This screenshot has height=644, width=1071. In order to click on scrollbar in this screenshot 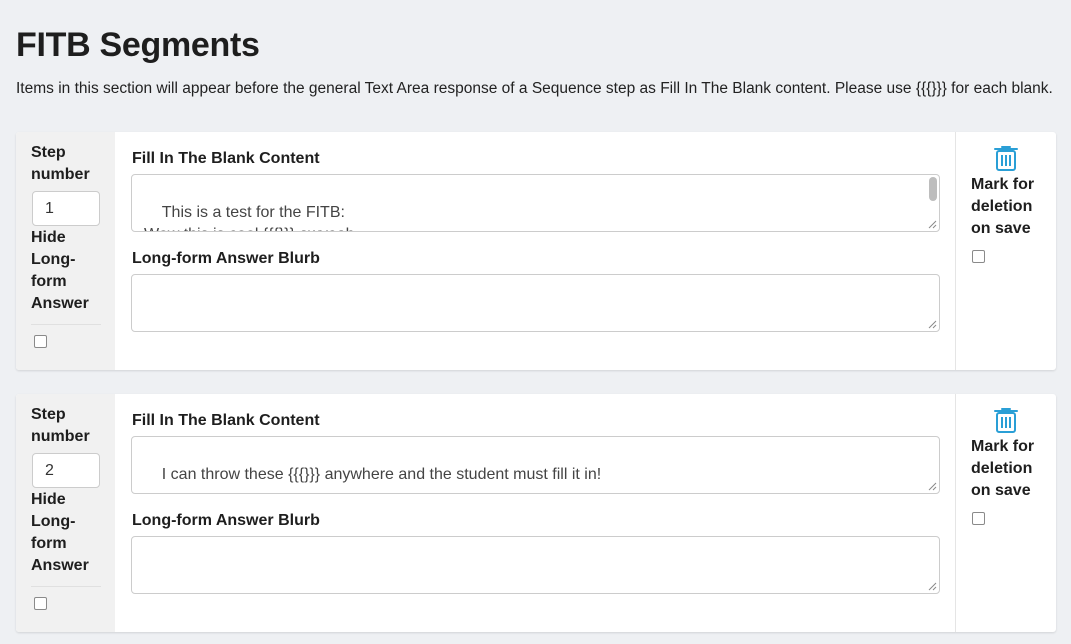, I will do `click(933, 189)`.